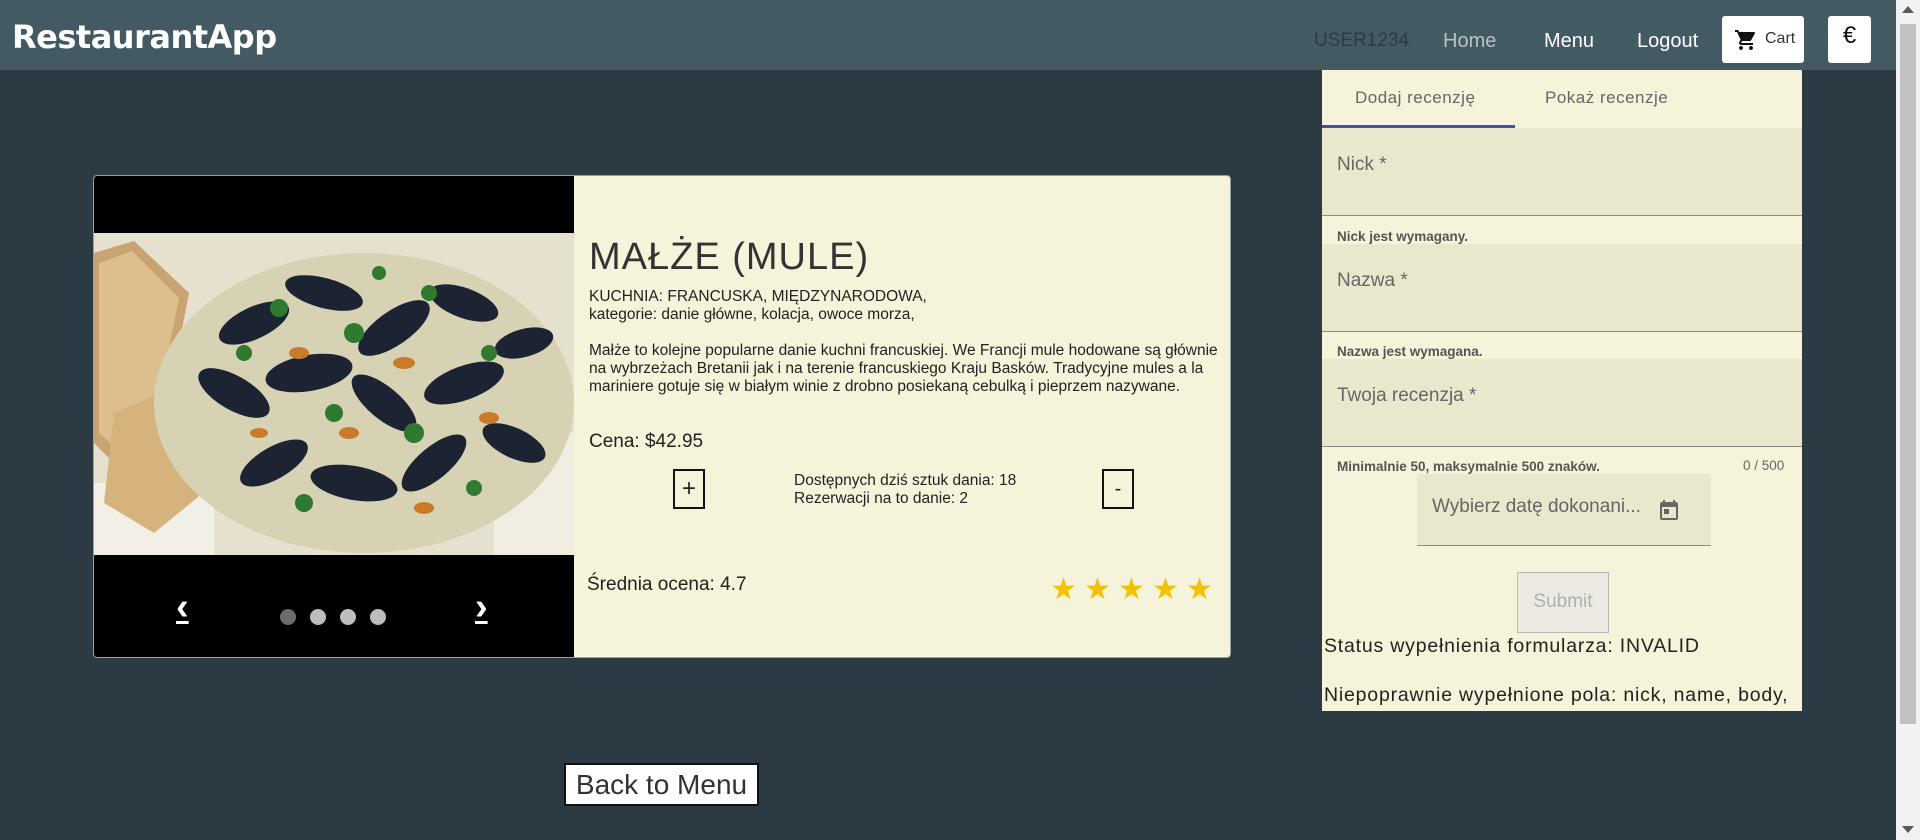  What do you see at coordinates (1512, 646) in the screenshot?
I see `form-status: Status wypełnienia formularza: INVALID` at bounding box center [1512, 646].